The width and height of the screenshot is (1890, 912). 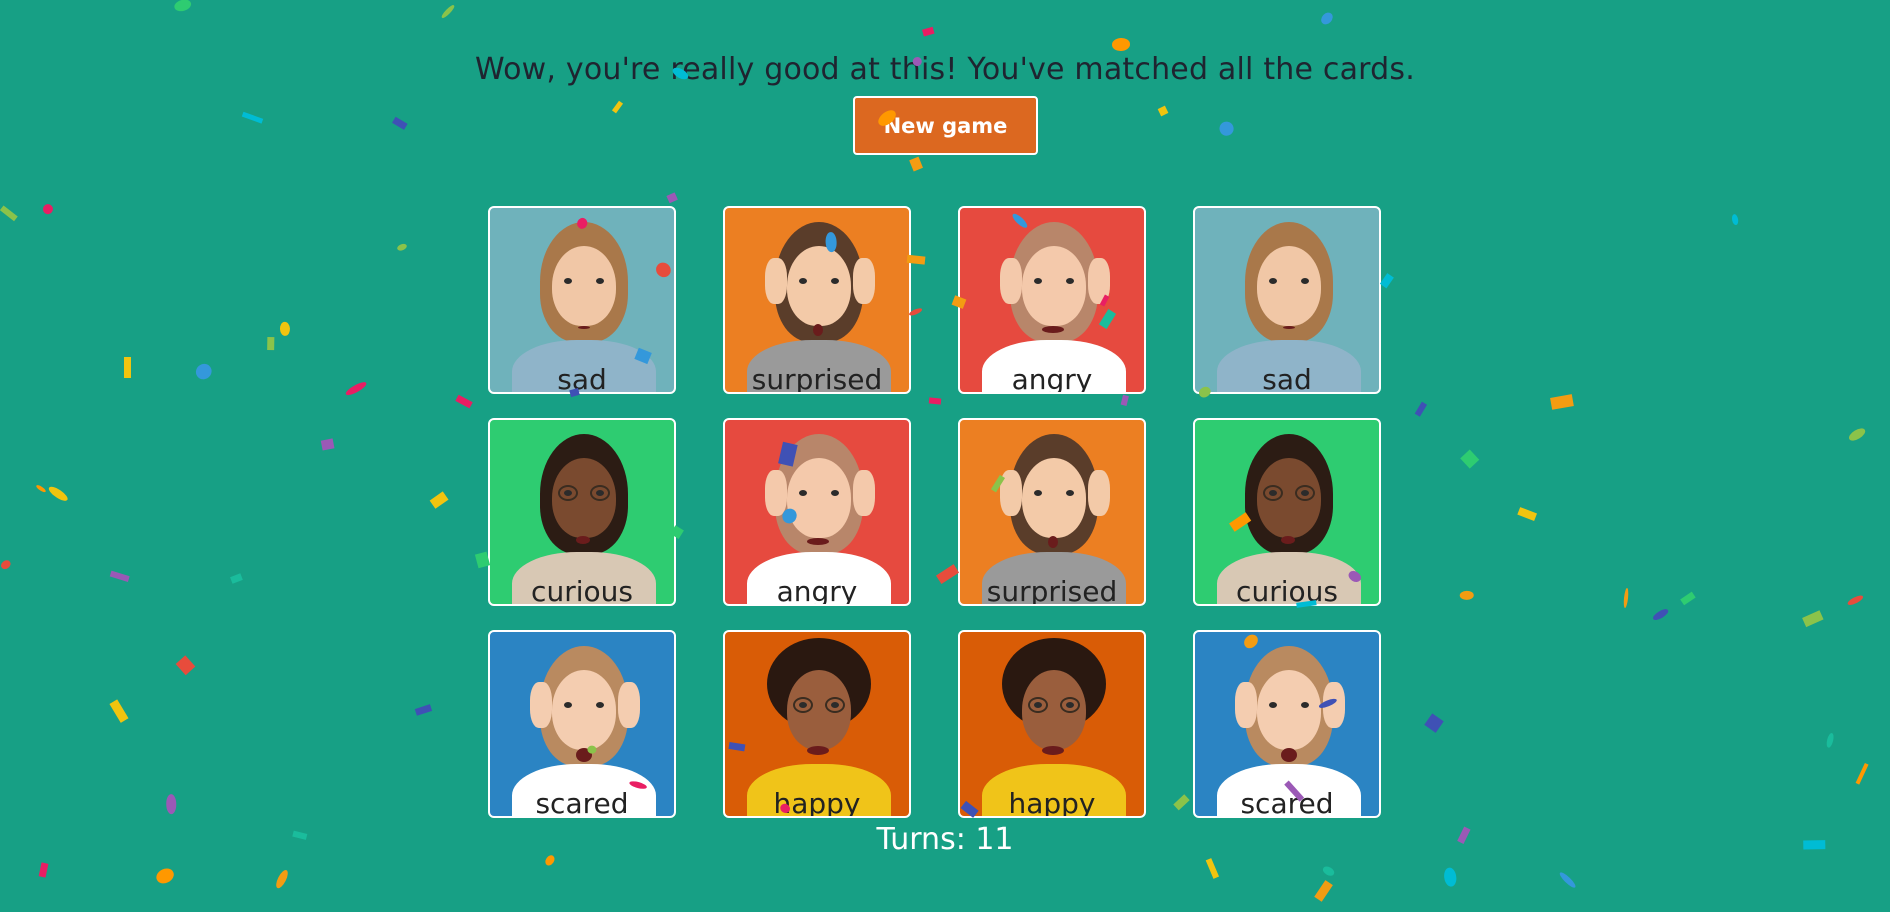 What do you see at coordinates (945, 125) in the screenshot?
I see `new-game-button: New game` at bounding box center [945, 125].